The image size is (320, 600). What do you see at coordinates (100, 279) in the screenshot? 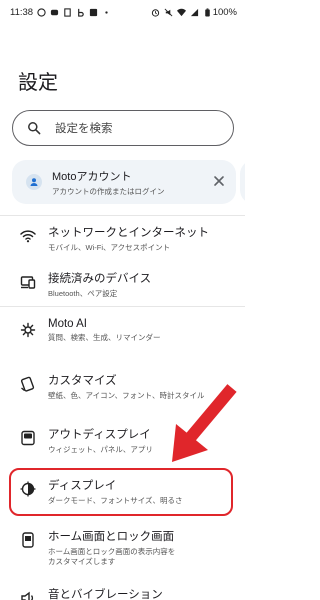
I see `item-title: 接続済みのデバイス` at bounding box center [100, 279].